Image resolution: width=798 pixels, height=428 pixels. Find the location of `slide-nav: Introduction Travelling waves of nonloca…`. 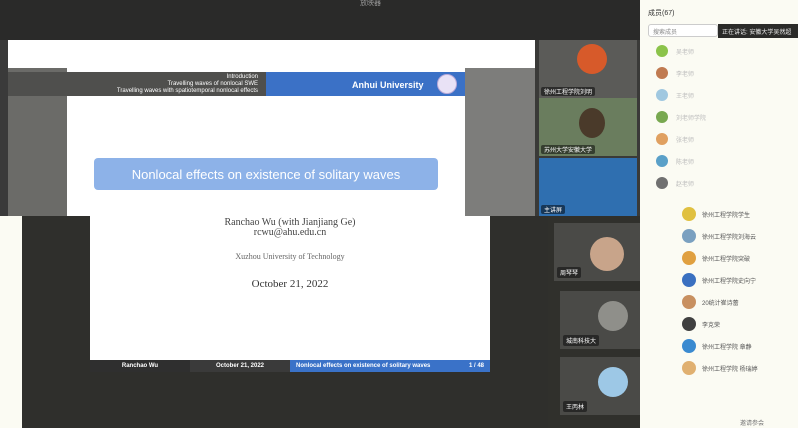

slide-nav: Introduction Travelling waves of nonloca… is located at coordinates (163, 84).